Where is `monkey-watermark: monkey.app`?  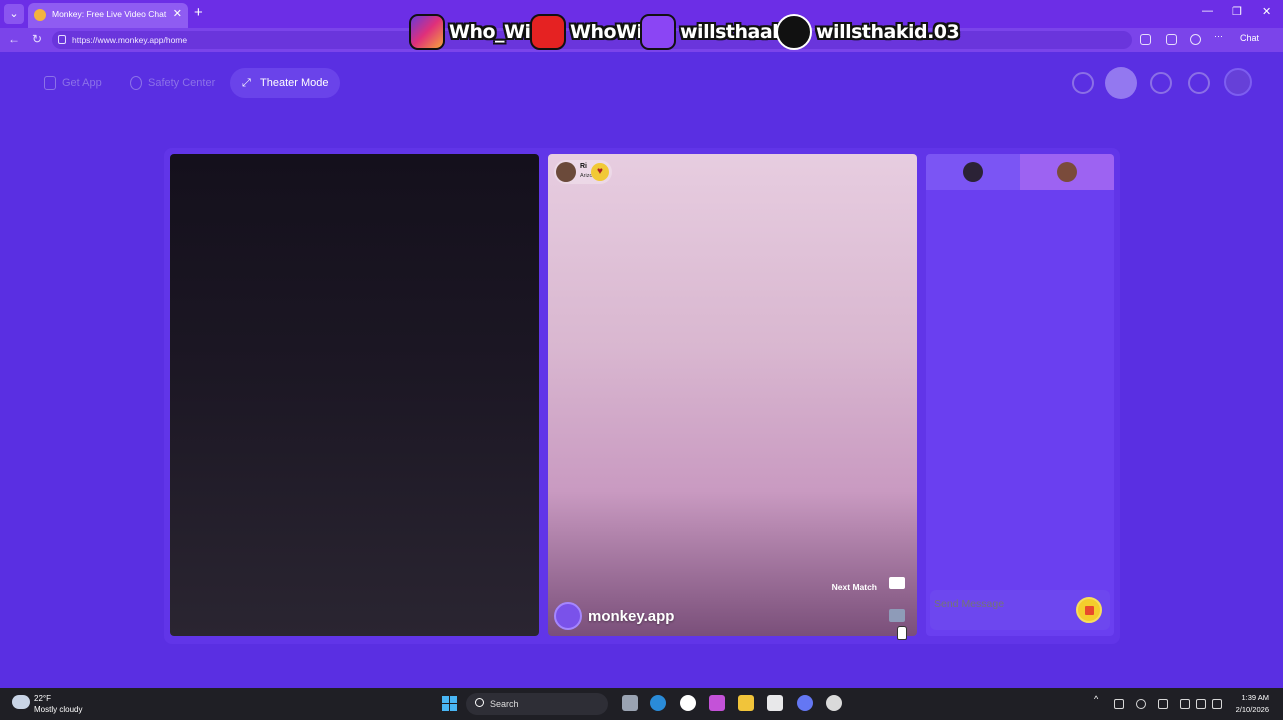
monkey-watermark: monkey.app is located at coordinates (614, 616).